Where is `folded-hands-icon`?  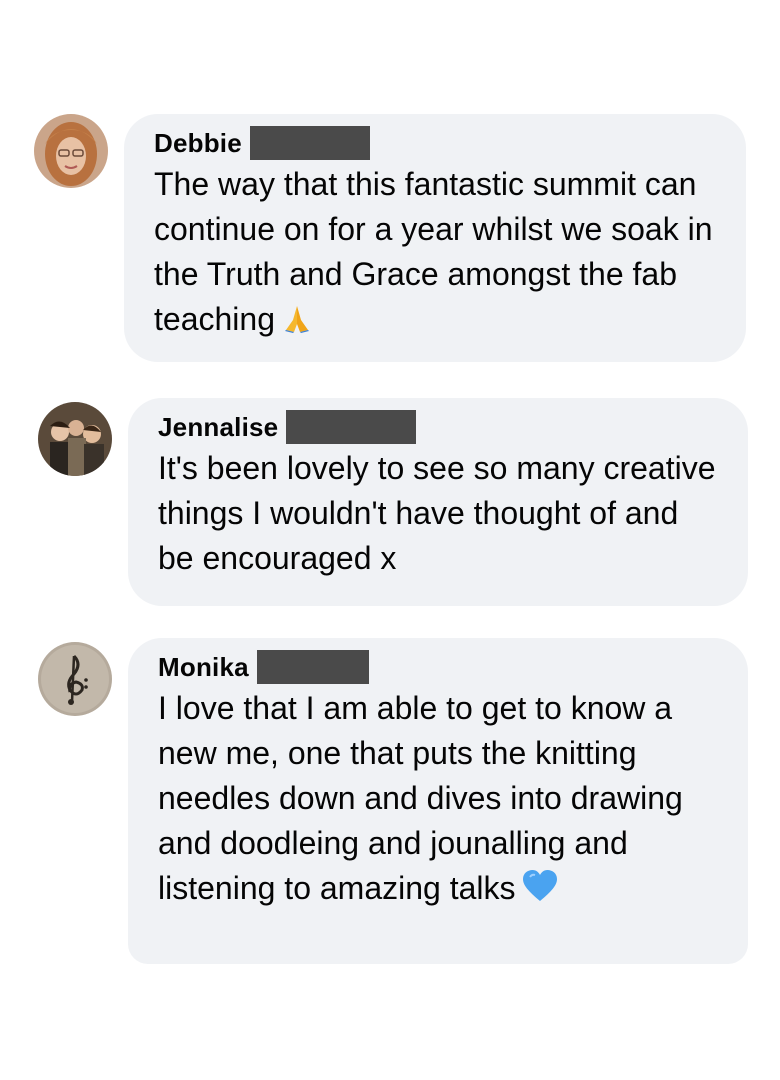
folded-hands-icon is located at coordinates (297, 323).